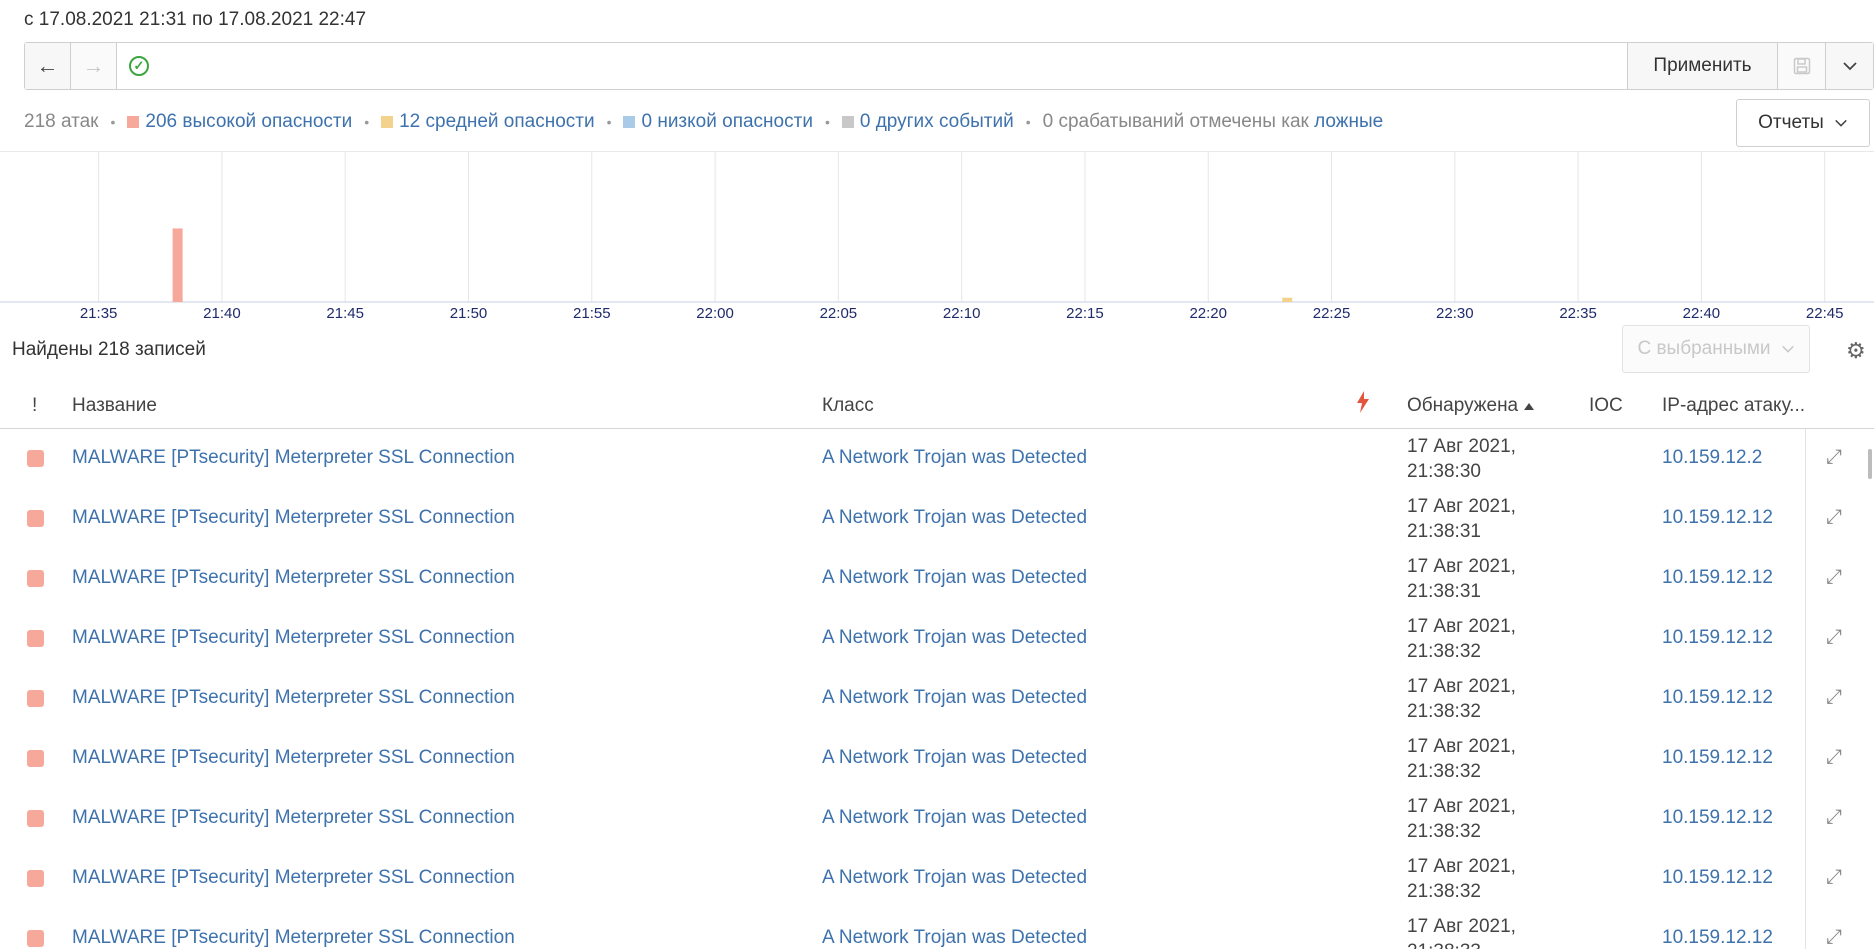 The image size is (1874, 949). What do you see at coordinates (1578, 313) in the screenshot?
I see `x-tick-label: 22:35` at bounding box center [1578, 313].